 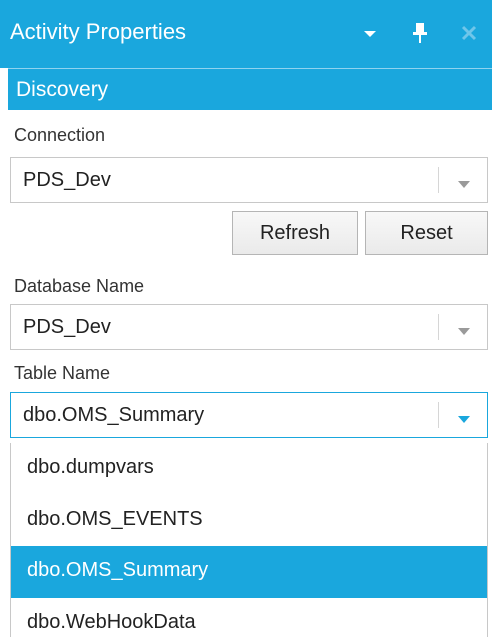 I want to click on list-item-label: dbo.WebHookData, so click(x=111, y=622).